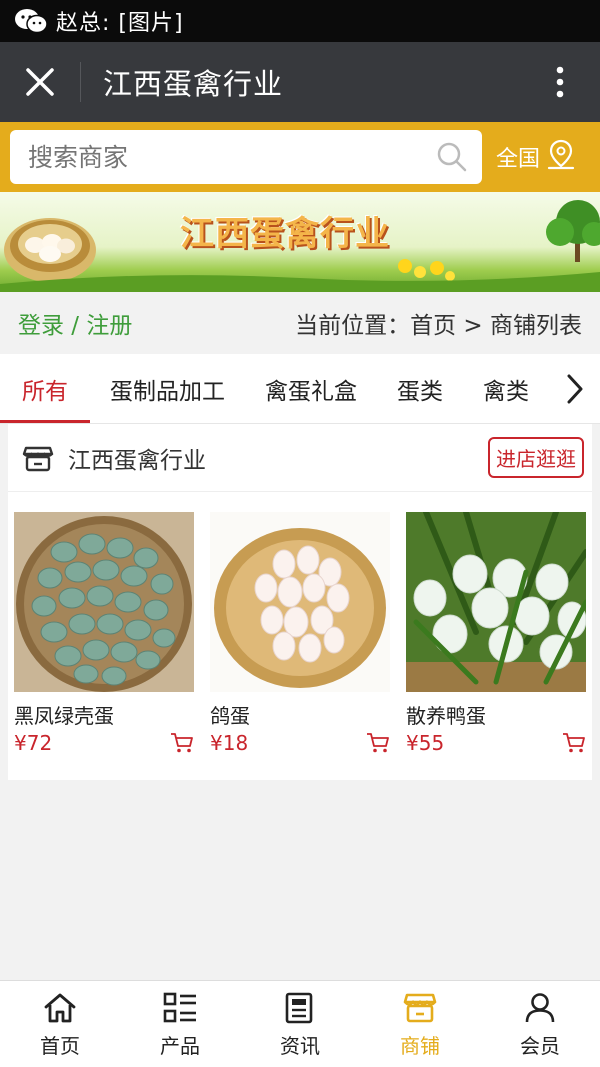 Image resolution: width=600 pixels, height=1067 pixels. What do you see at coordinates (104, 714) in the screenshot?
I see `product-name: 黑凤绿壳蛋` at bounding box center [104, 714].